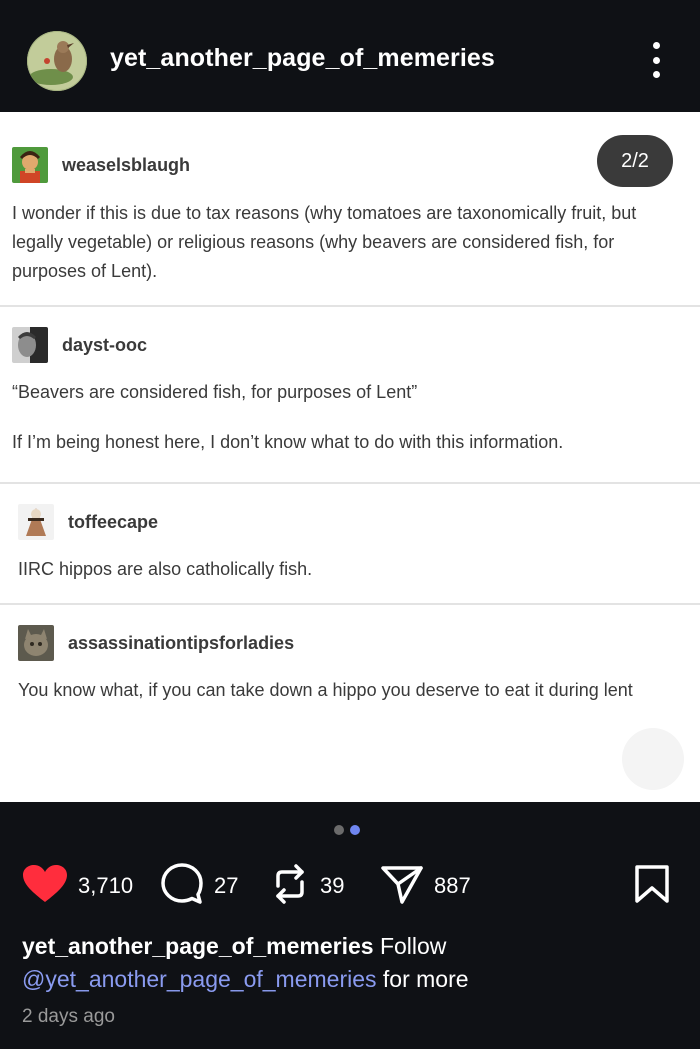 This screenshot has height=1049, width=700. Describe the element at coordinates (198, 946) in the screenshot. I see `caption-account-name: yet_another_page_of_memeries` at that location.